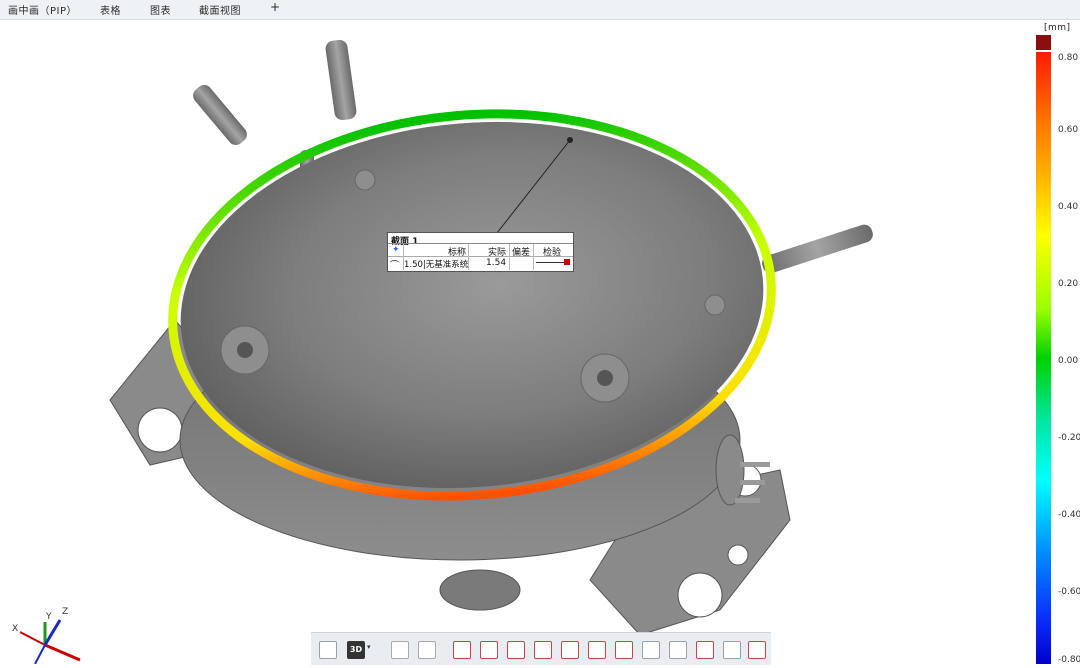 The width and height of the screenshot is (1080, 668). What do you see at coordinates (480, 252) in the screenshot?
I see `section-label-box: 截面 1 ✦ 标称 实际 偏差 检验 ⌒ 1.50|无基准系统 1.54` at bounding box center [480, 252].